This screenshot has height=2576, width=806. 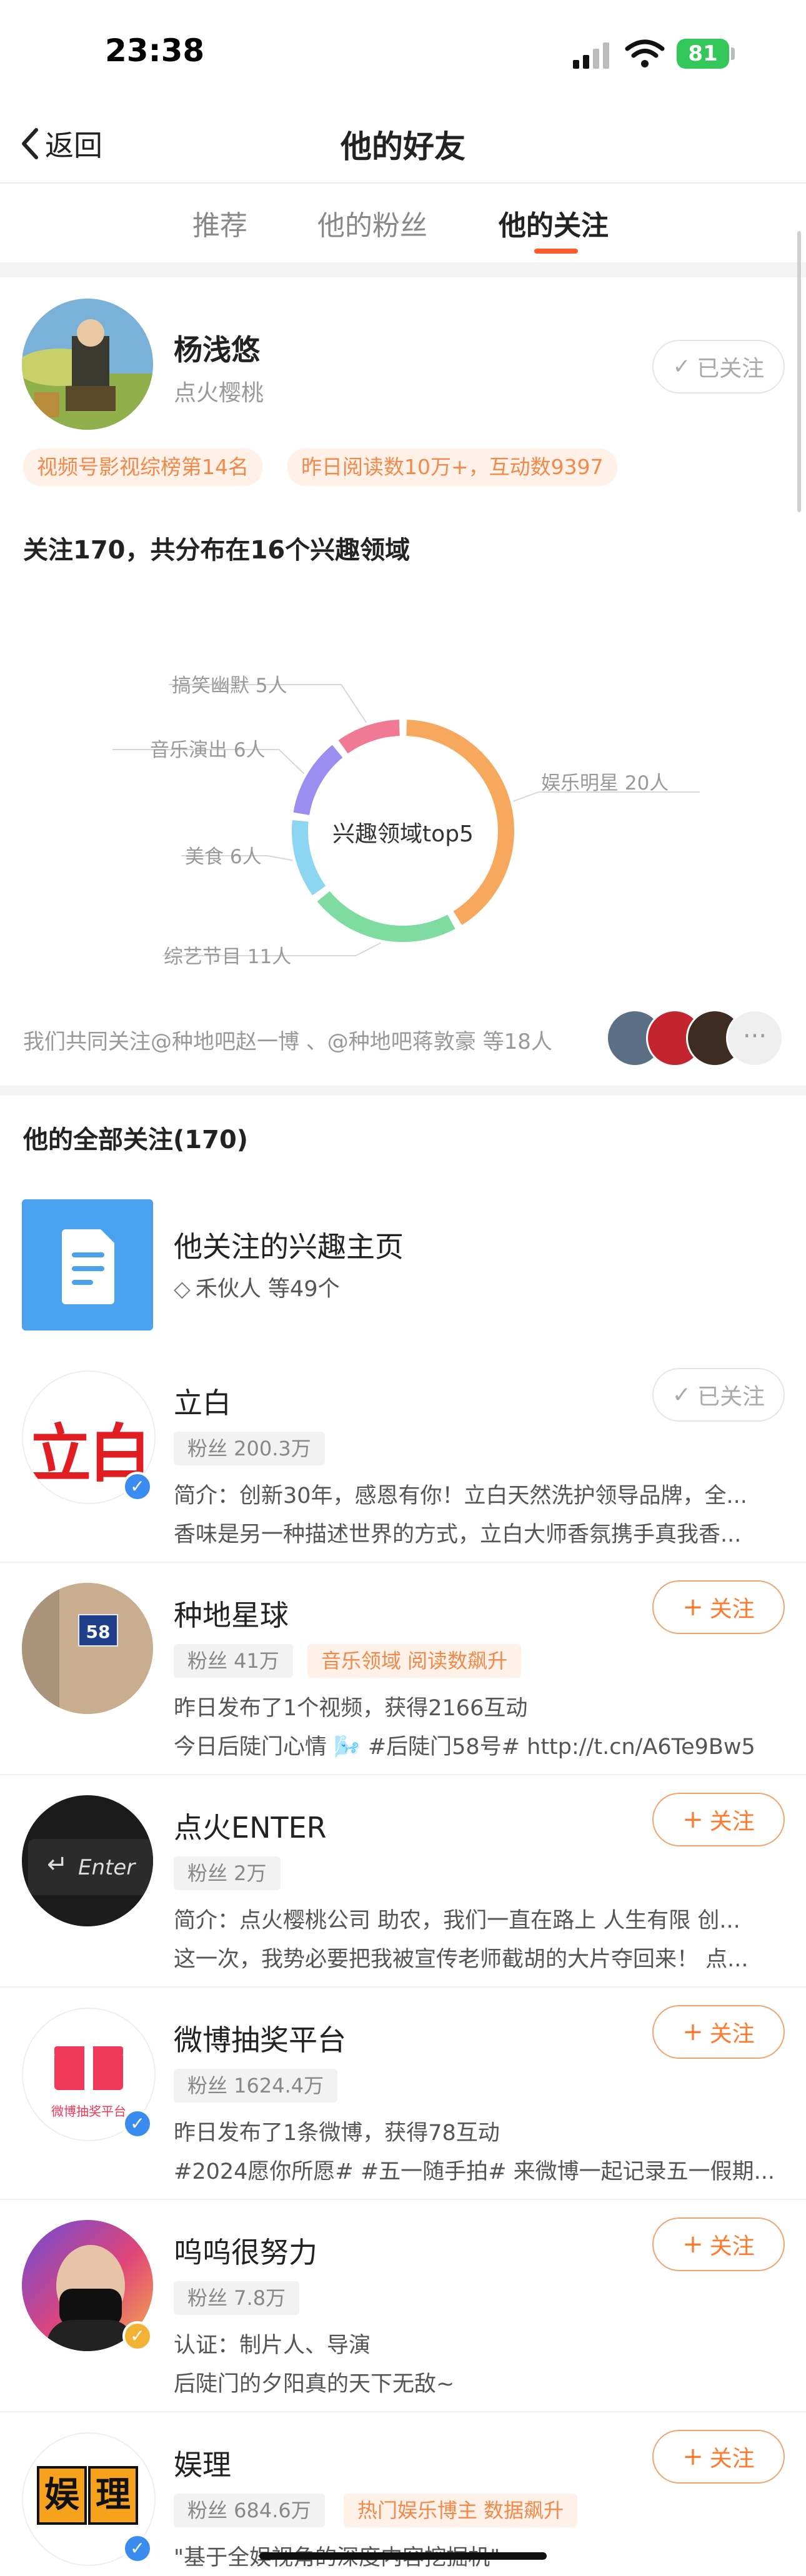 What do you see at coordinates (403, 147) in the screenshot?
I see `page-title: 他的好友` at bounding box center [403, 147].